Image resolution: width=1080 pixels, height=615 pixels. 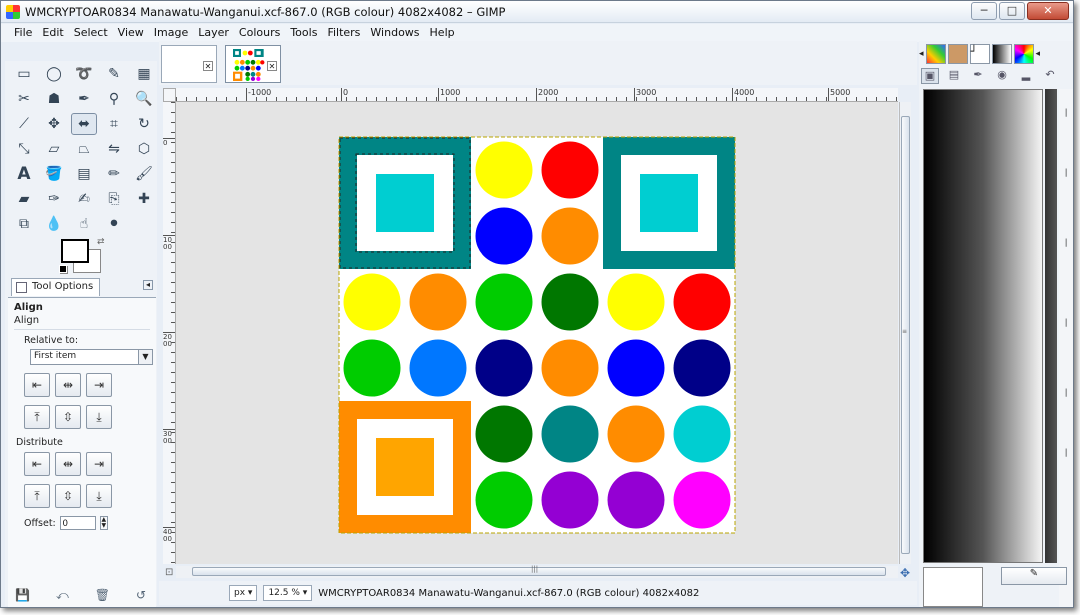 What do you see at coordinates (253, 64) in the screenshot?
I see `image-tab-active: ✕` at bounding box center [253, 64].